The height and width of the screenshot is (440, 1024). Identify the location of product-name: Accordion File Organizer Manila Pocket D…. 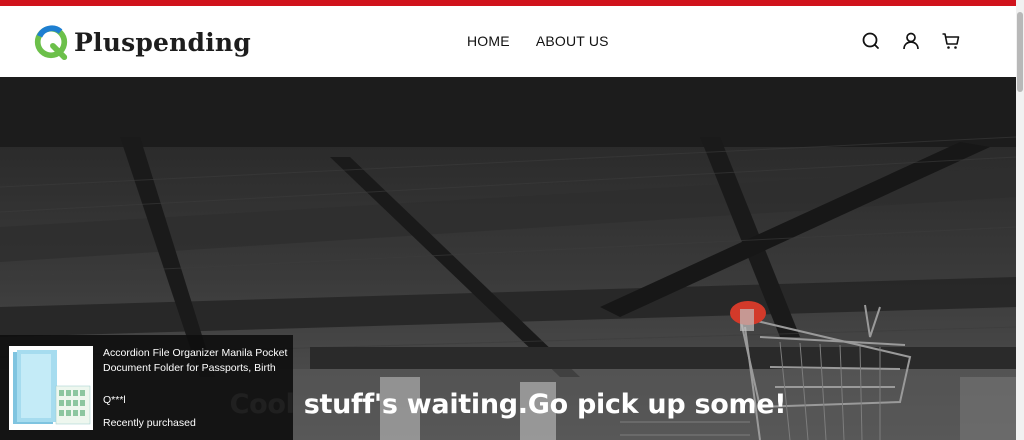
(195, 361).